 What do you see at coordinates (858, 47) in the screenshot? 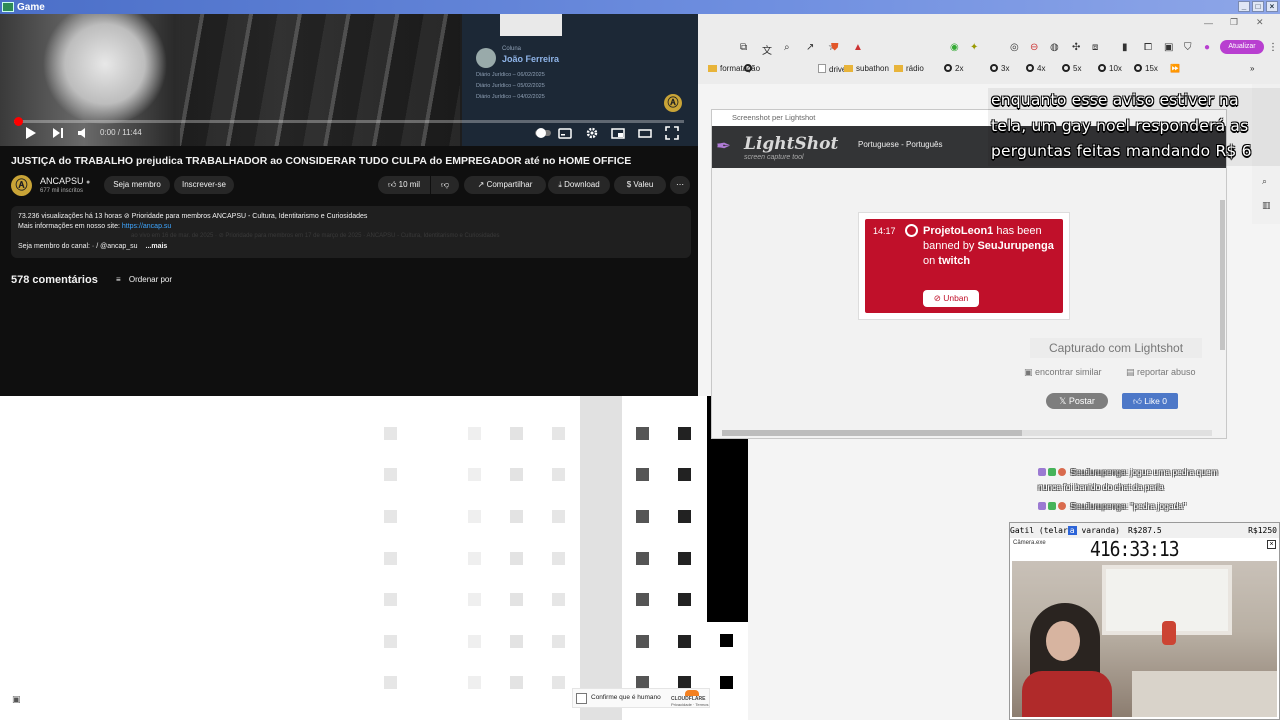
I see `brave-rewards-icon: ▲` at bounding box center [858, 47].